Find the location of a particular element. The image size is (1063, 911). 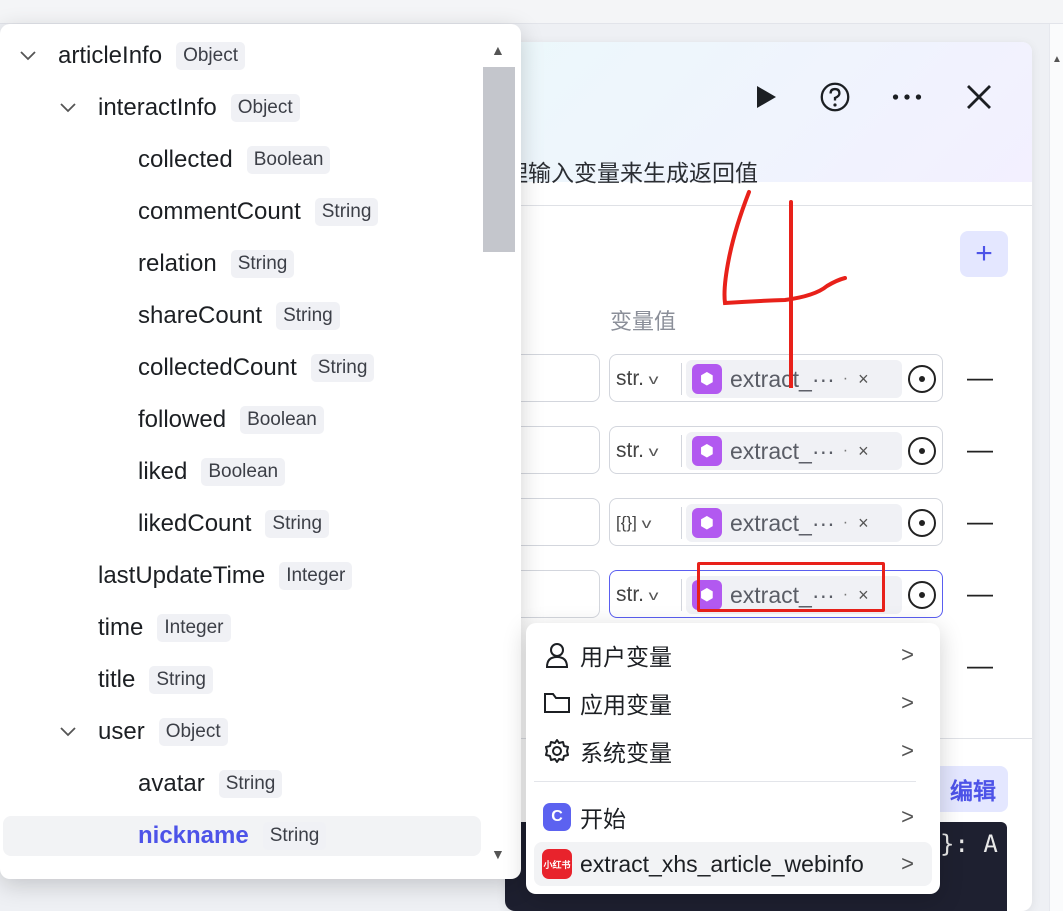

tree-item-label: collected is located at coordinates (185, 159).